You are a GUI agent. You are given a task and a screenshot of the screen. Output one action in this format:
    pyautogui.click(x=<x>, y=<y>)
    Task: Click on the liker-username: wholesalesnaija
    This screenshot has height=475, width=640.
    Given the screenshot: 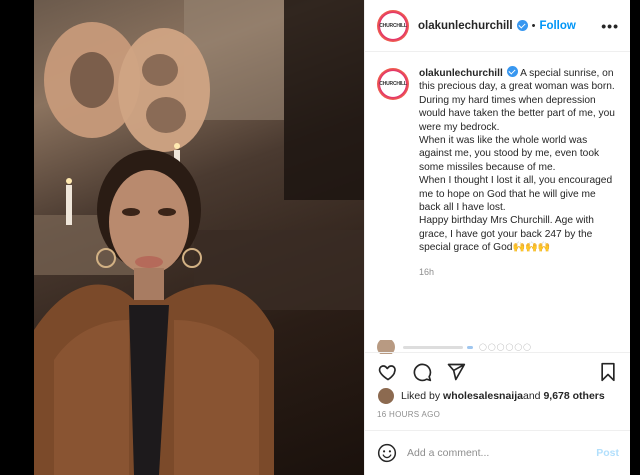 What is the action you would take?
    pyautogui.click(x=483, y=396)
    